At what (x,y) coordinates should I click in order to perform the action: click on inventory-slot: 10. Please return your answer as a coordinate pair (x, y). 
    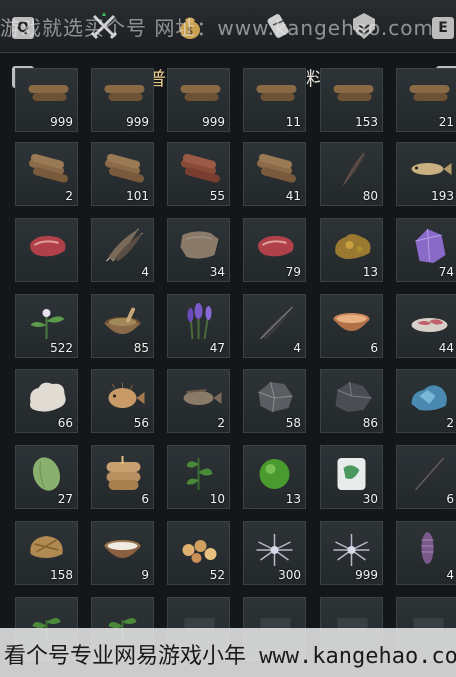
    Looking at the image, I should click on (198, 477).